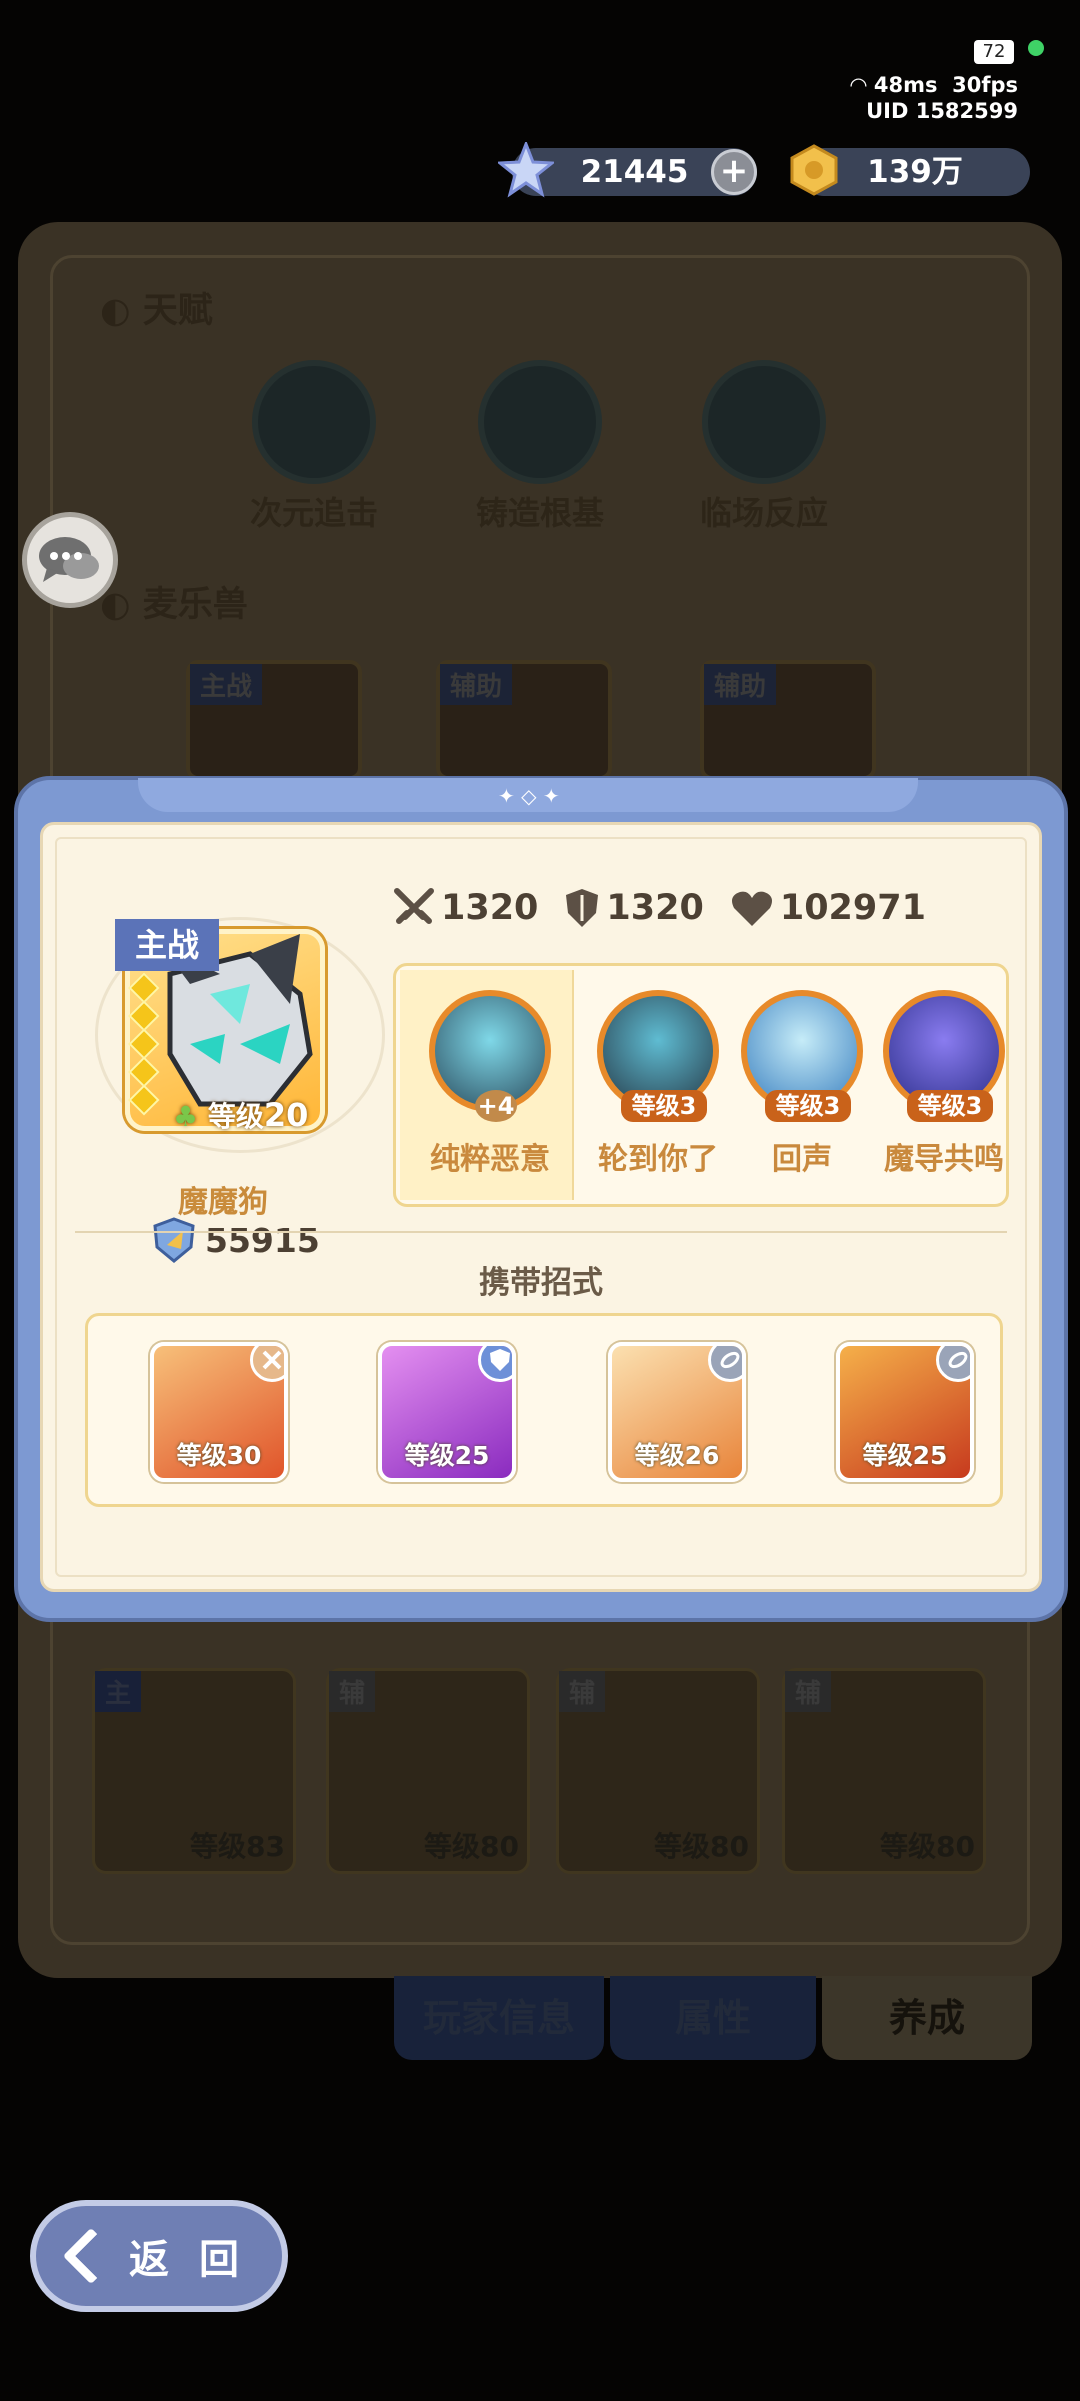 The height and width of the screenshot is (2401, 1080). I want to click on team-card-2: 辅 等级80, so click(428, 1771).